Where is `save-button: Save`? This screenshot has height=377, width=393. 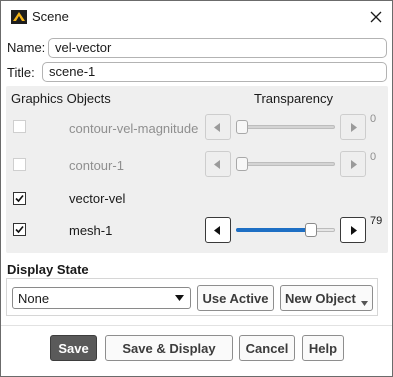
save-button: Save is located at coordinates (73, 348).